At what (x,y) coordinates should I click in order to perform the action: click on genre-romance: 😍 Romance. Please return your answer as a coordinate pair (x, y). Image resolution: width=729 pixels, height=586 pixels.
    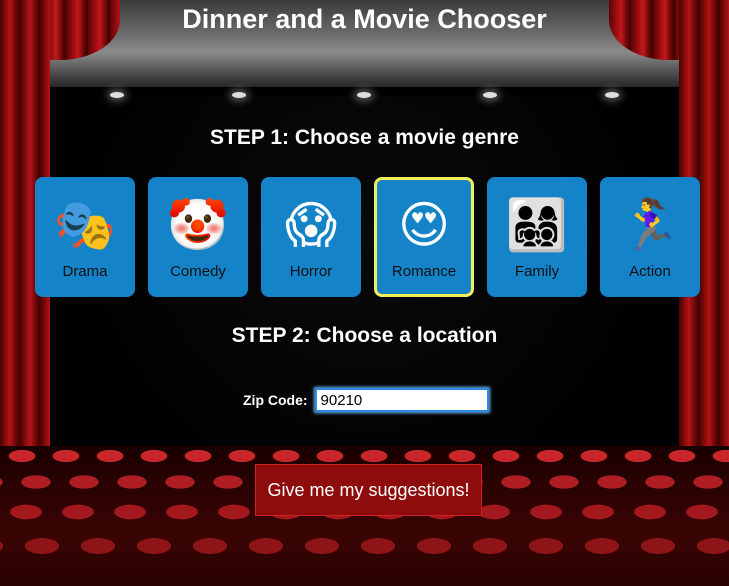
    Looking at the image, I should click on (424, 237).